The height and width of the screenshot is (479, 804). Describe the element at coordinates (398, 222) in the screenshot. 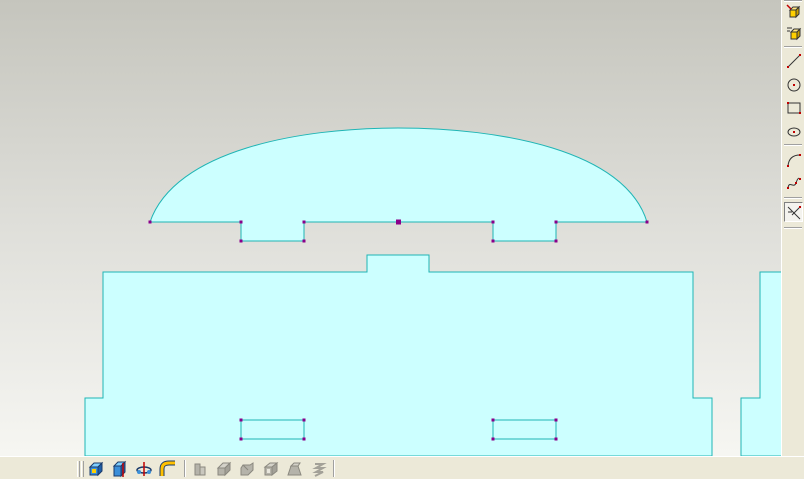

I see `center-vertex` at that location.